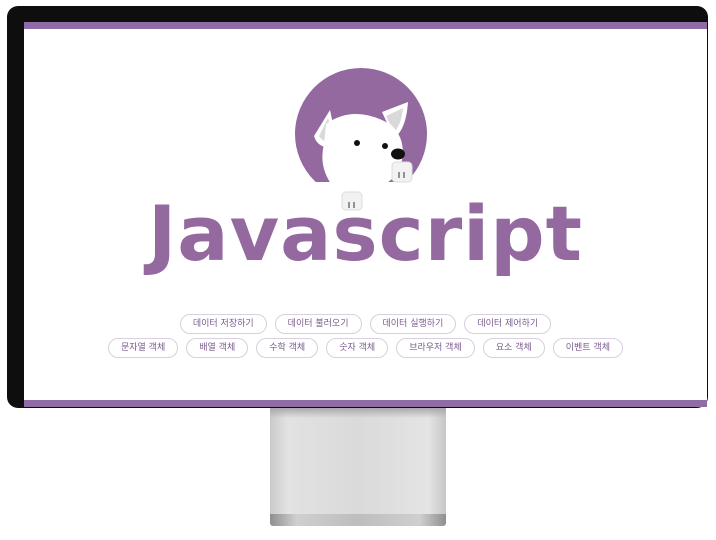  Describe the element at coordinates (358, 461) in the screenshot. I see `monitor-stand-neck` at that location.